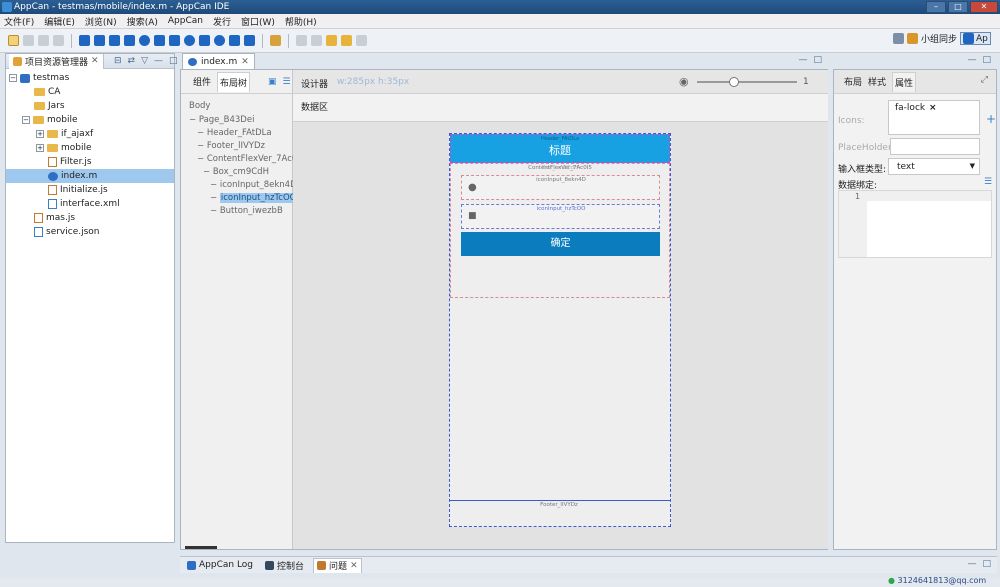  I want to click on rocket-icon, so click(159, 40).